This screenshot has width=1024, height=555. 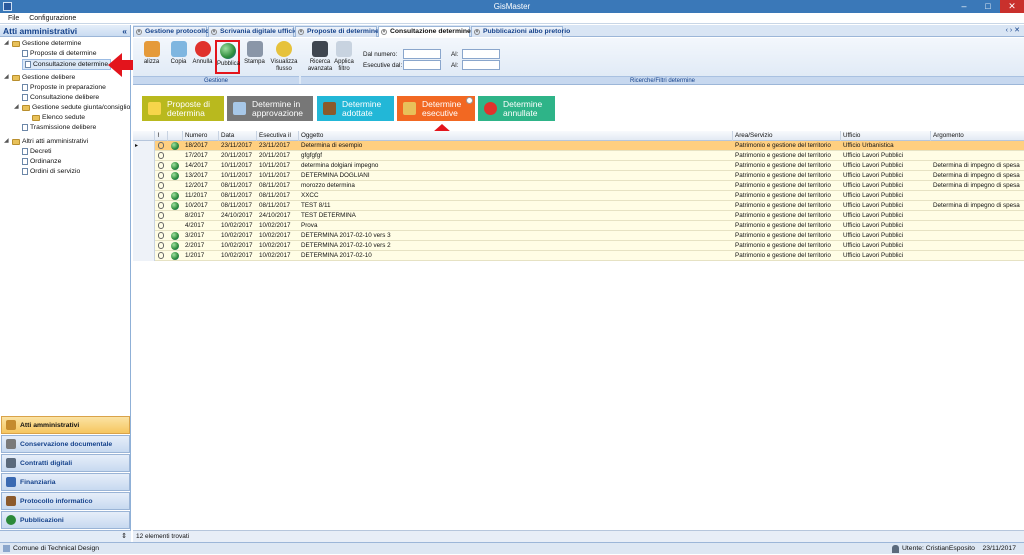 What do you see at coordinates (988, 6) in the screenshot?
I see `maximize-icon: □` at bounding box center [988, 6].